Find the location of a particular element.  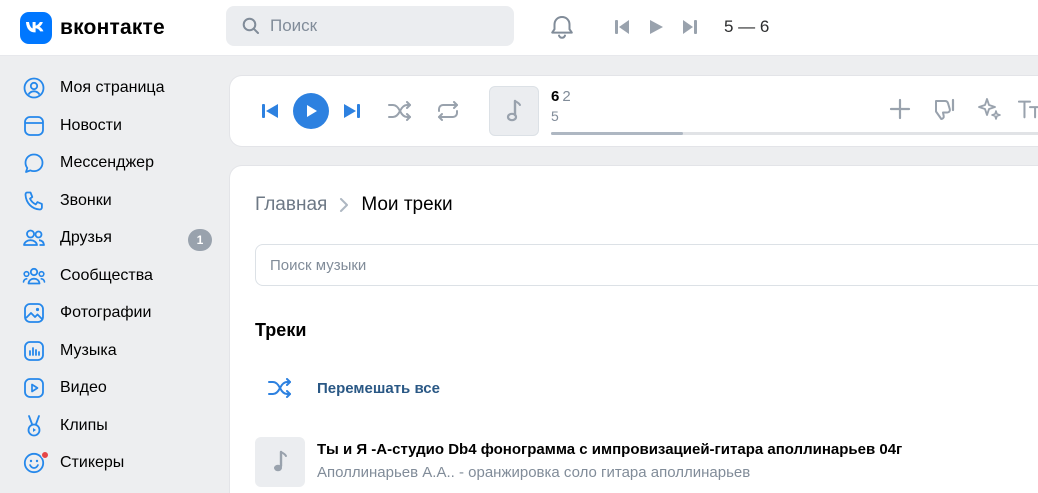

tracks-section-title: Треки is located at coordinates (281, 330).